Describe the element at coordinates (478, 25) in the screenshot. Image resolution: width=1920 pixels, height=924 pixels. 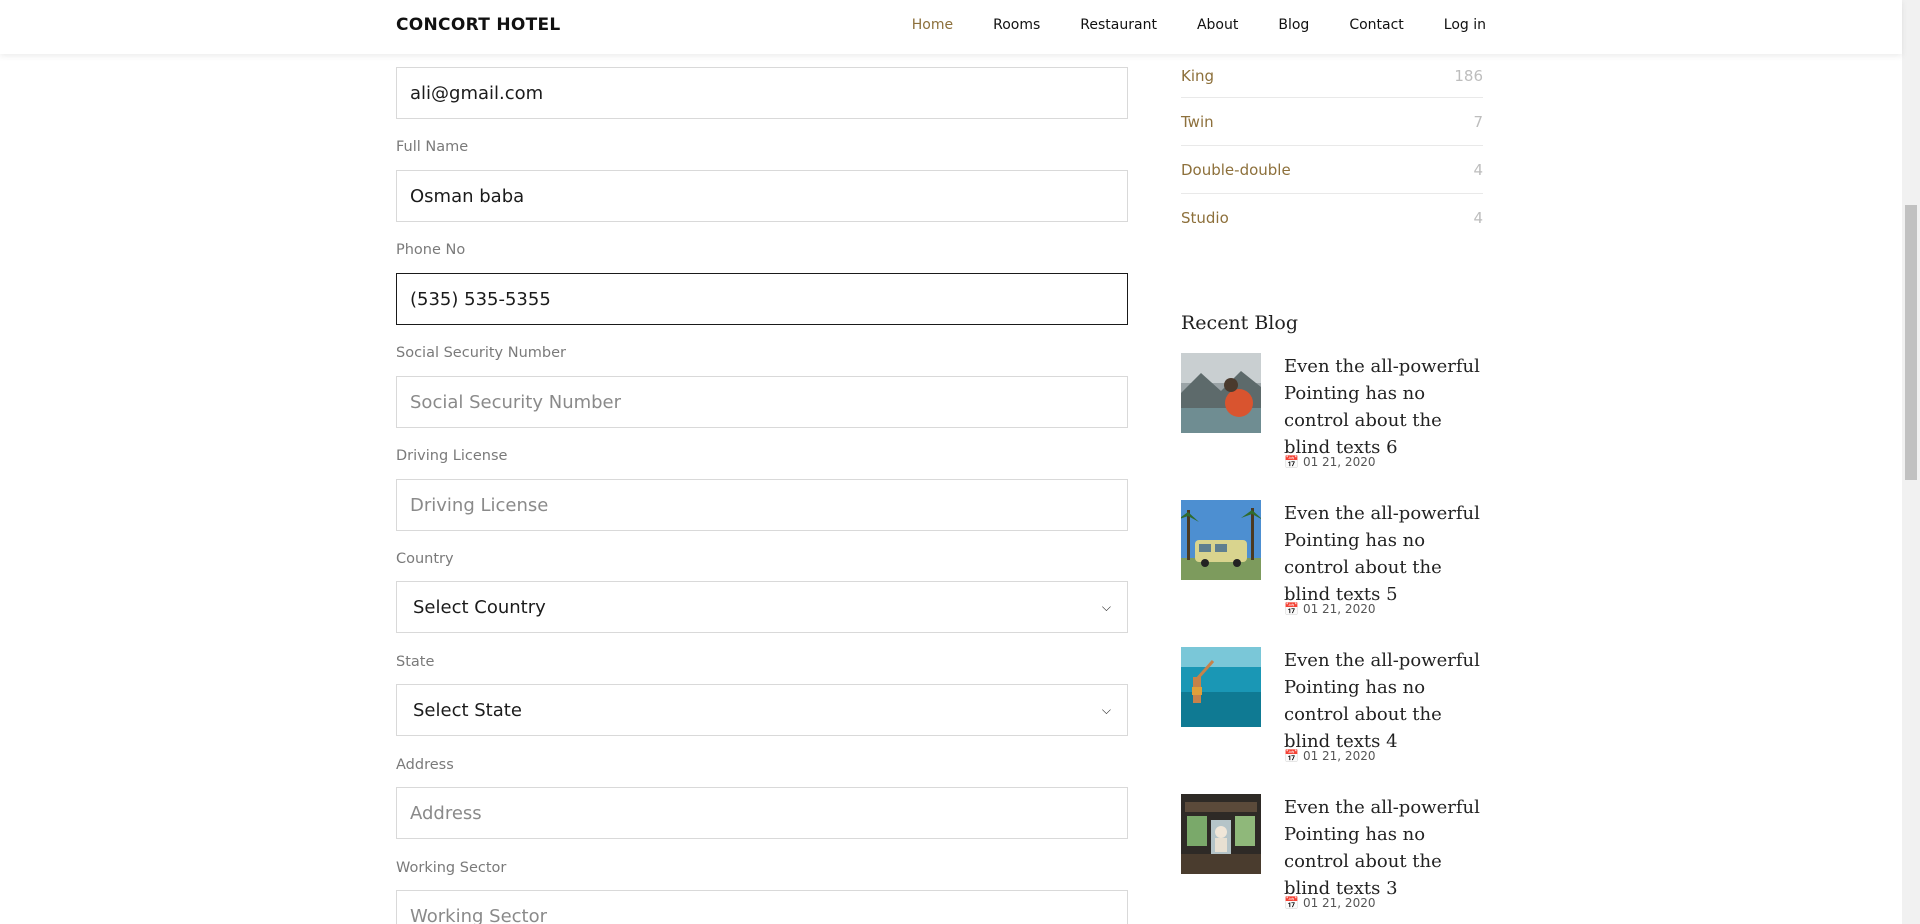
I see `brand-logo: CONCORT HOTEL` at that location.